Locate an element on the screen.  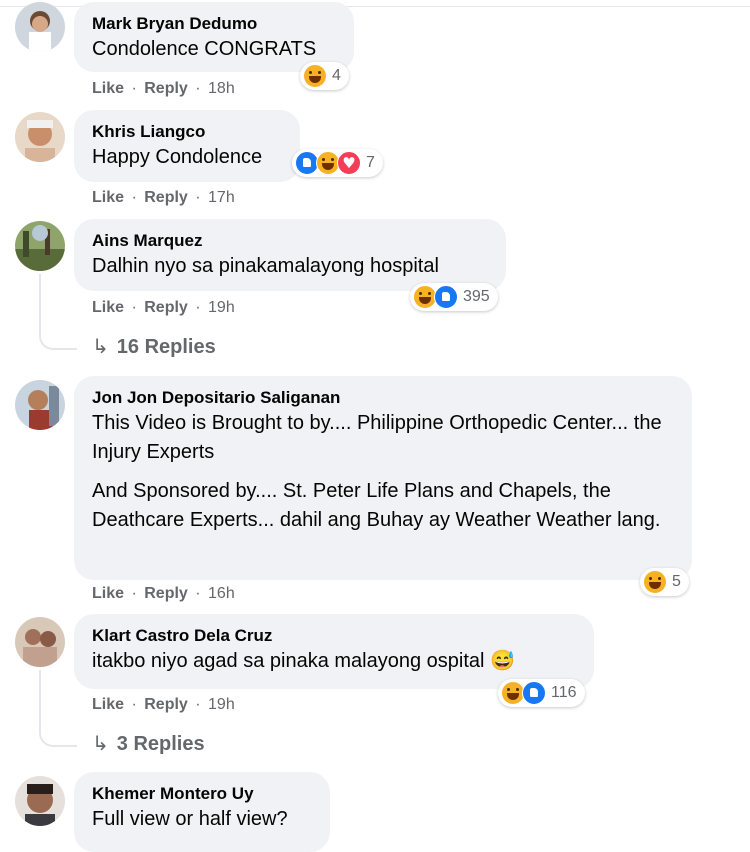
comment-text: Happy Condolence is located at coordinates (177, 157).